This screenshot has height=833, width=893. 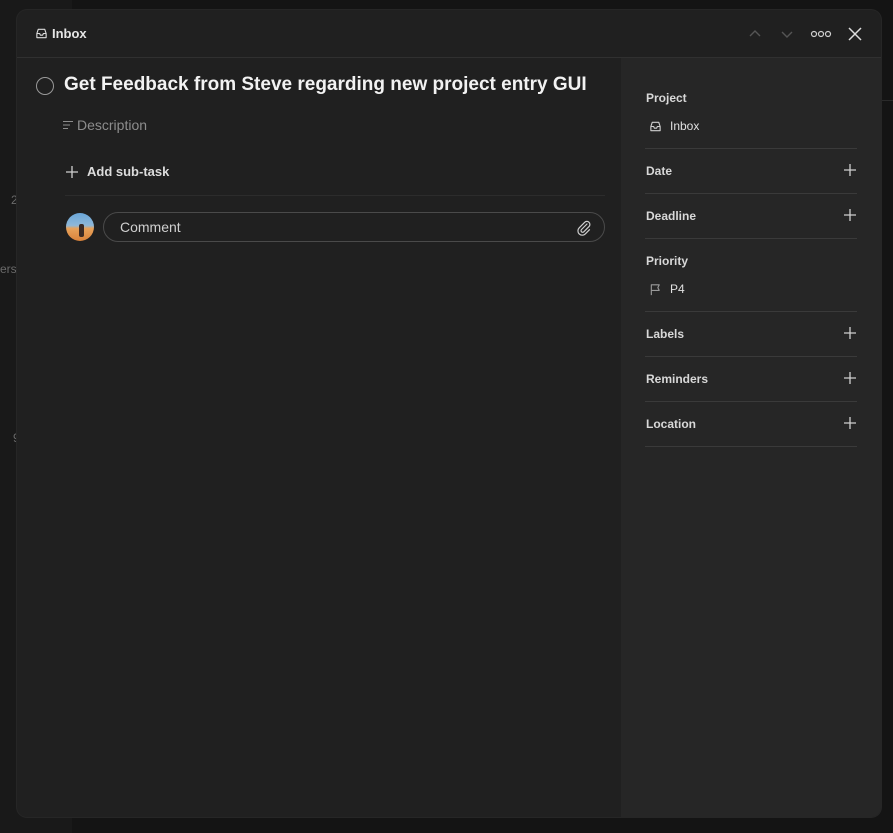 What do you see at coordinates (112, 125) in the screenshot?
I see `description-placeholder: Description` at bounding box center [112, 125].